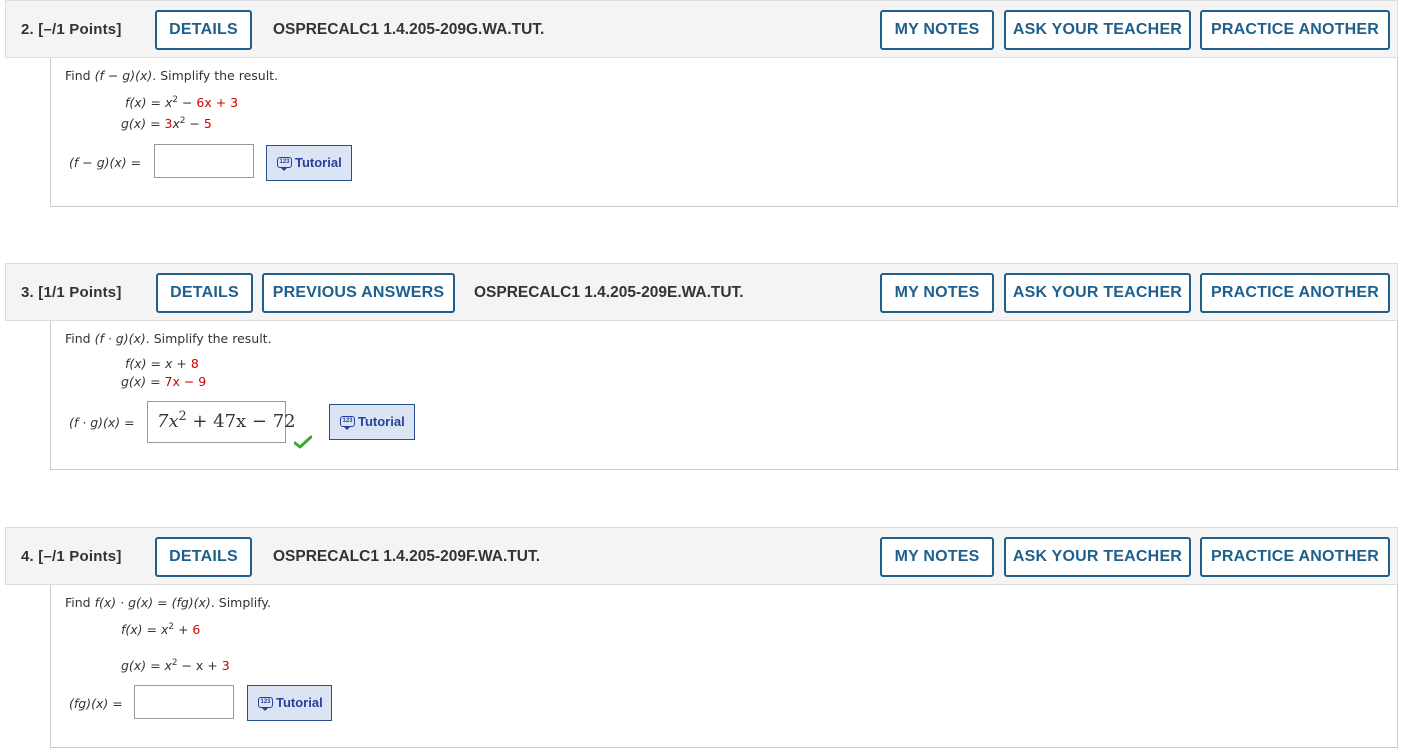  Describe the element at coordinates (358, 293) in the screenshot. I see `previous-answers-button: PREVIOUS ANSWERS` at that location.